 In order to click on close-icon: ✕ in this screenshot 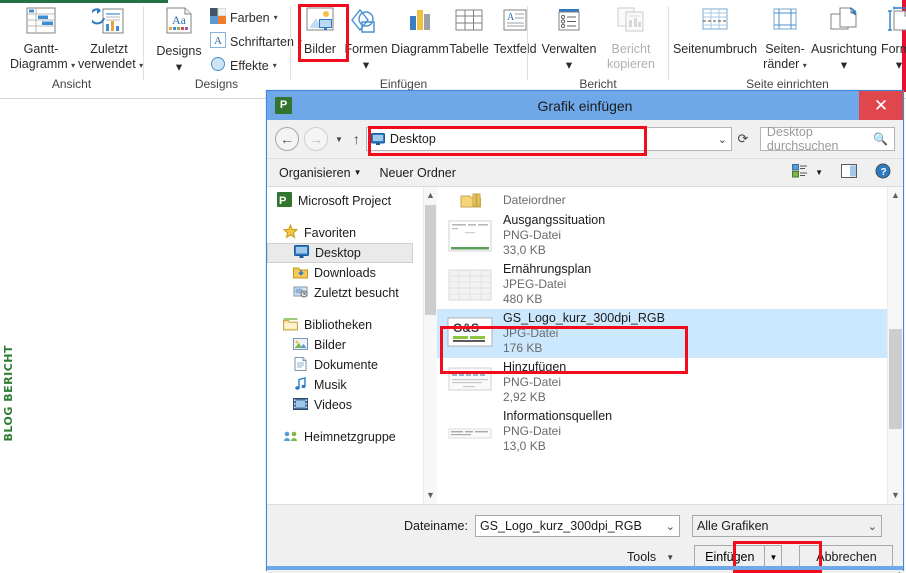, I will do `click(881, 105)`.